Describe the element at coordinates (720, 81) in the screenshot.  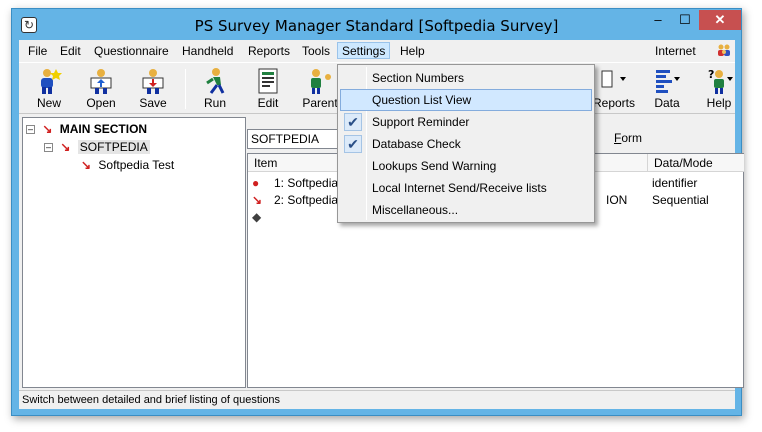
I see `help-person-icon: ?` at that location.